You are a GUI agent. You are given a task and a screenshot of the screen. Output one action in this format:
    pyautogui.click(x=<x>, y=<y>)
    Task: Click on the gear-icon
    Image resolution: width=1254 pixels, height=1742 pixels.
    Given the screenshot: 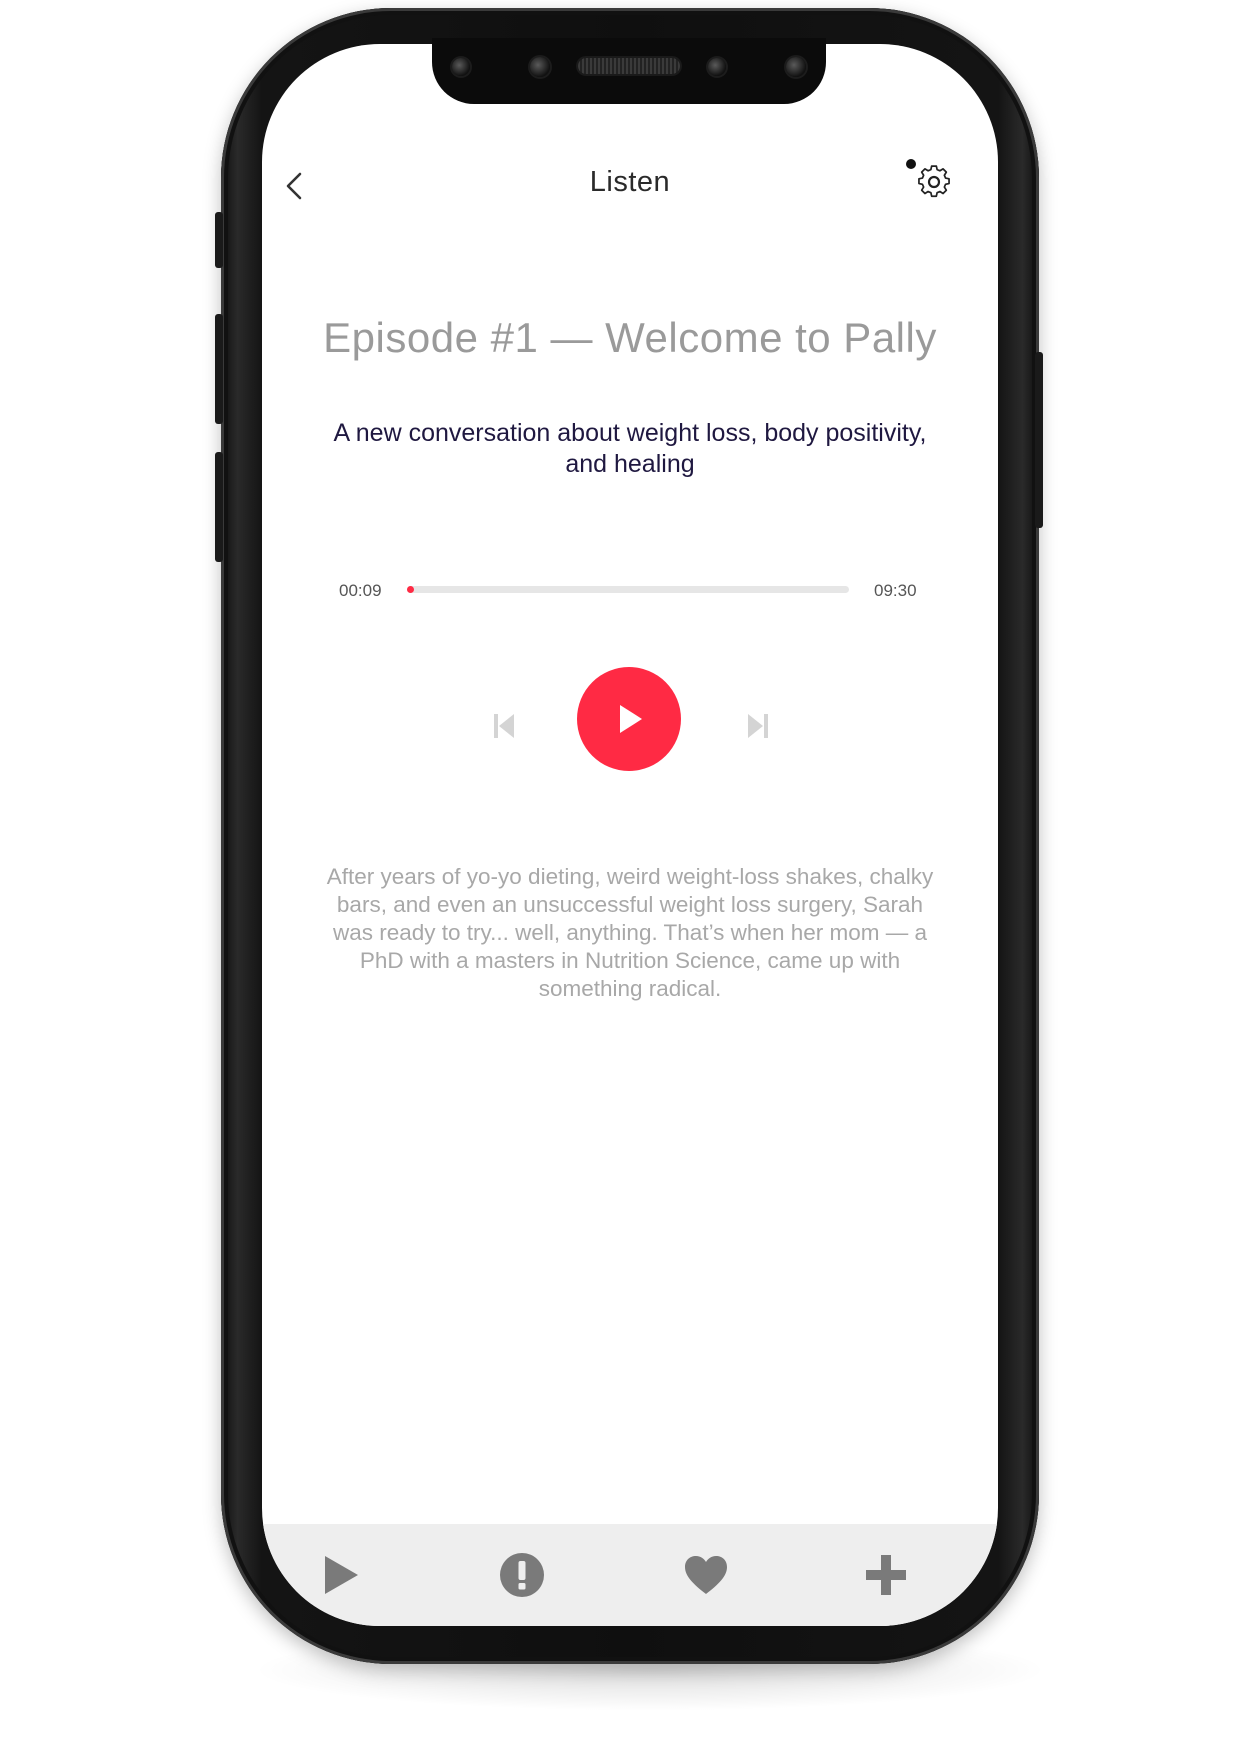 What is the action you would take?
    pyautogui.click(x=929, y=181)
    